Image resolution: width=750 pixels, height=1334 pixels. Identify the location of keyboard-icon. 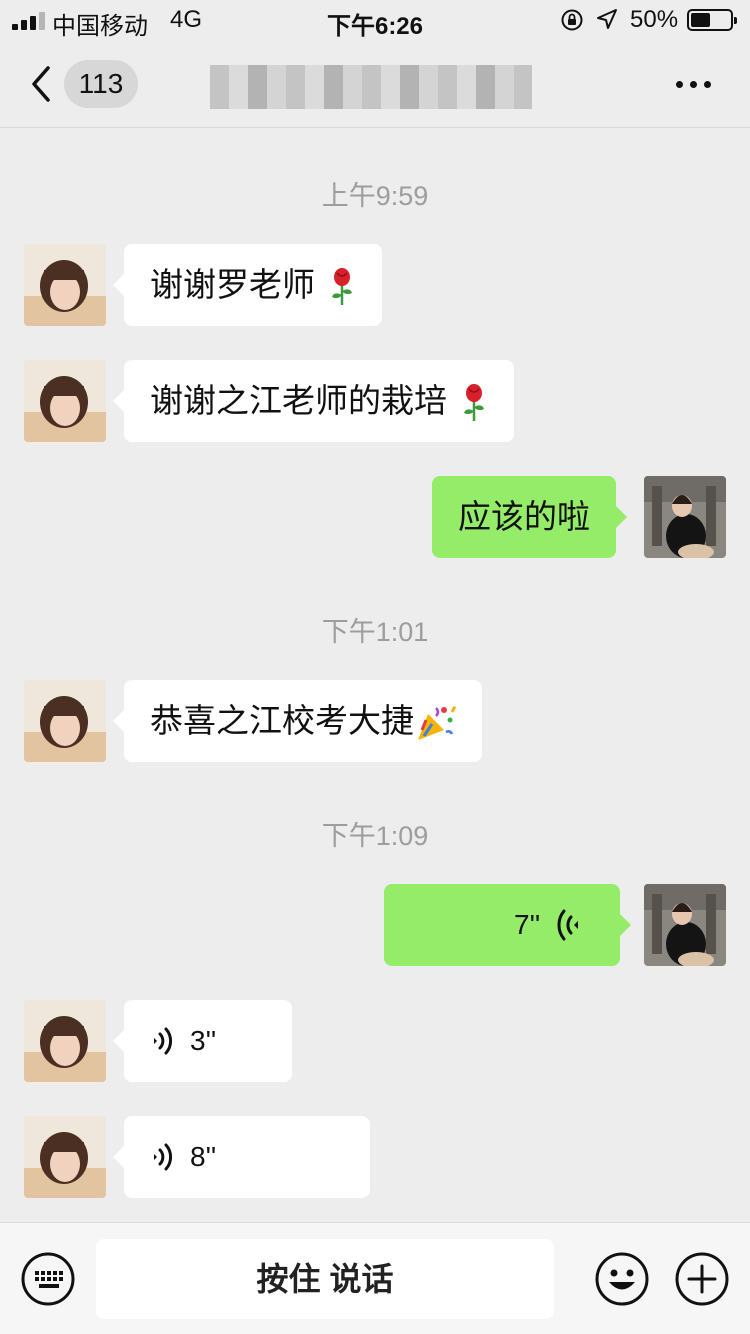
(48, 1279).